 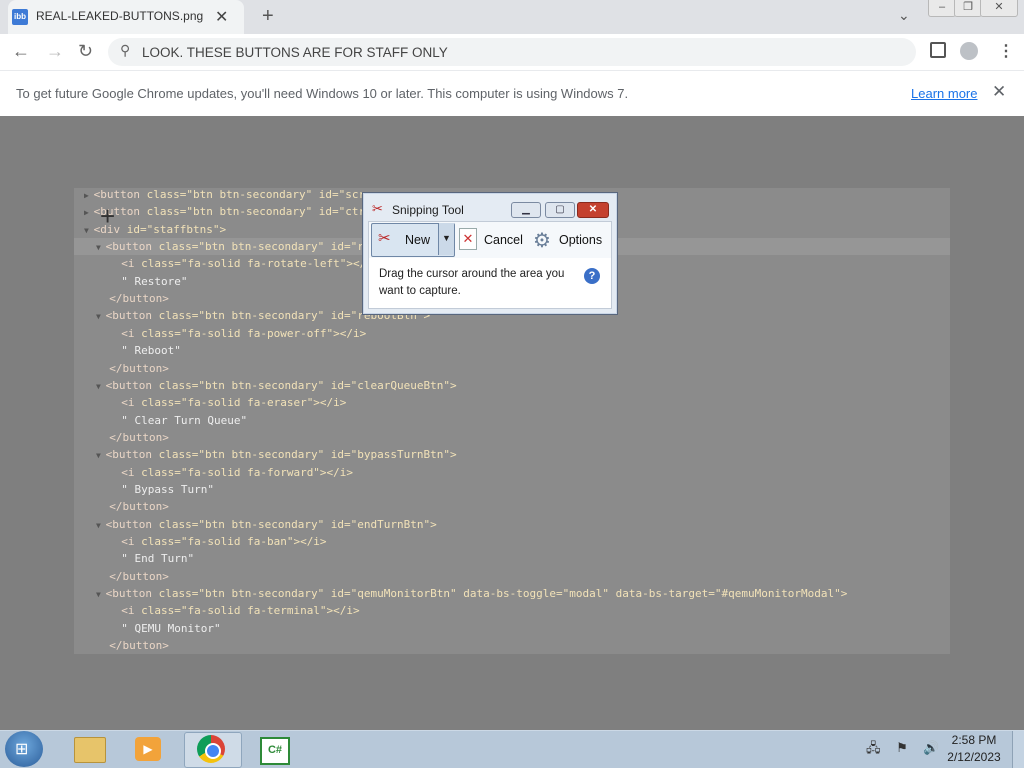 I want to click on back-arrow-icon: ←, so click(x=21, y=51).